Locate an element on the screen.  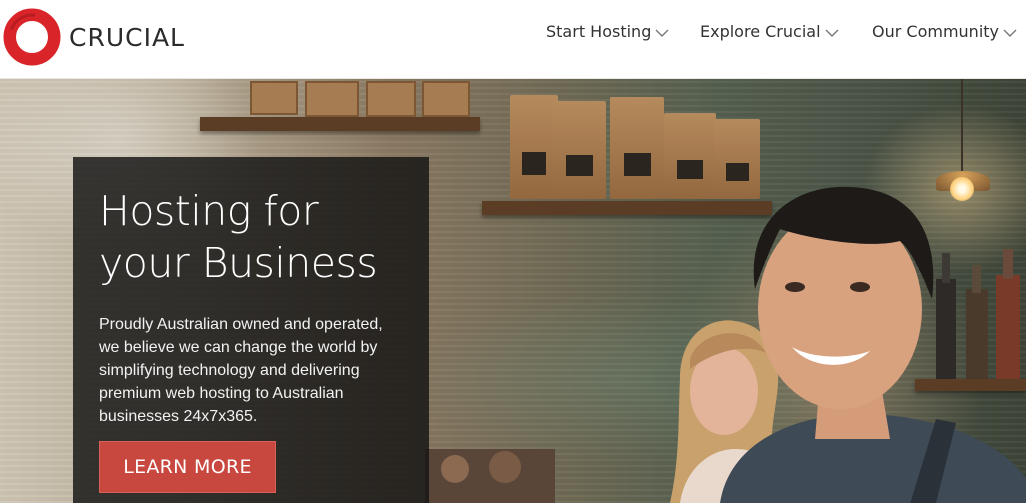
nav-label: Start Hosting is located at coordinates (599, 31).